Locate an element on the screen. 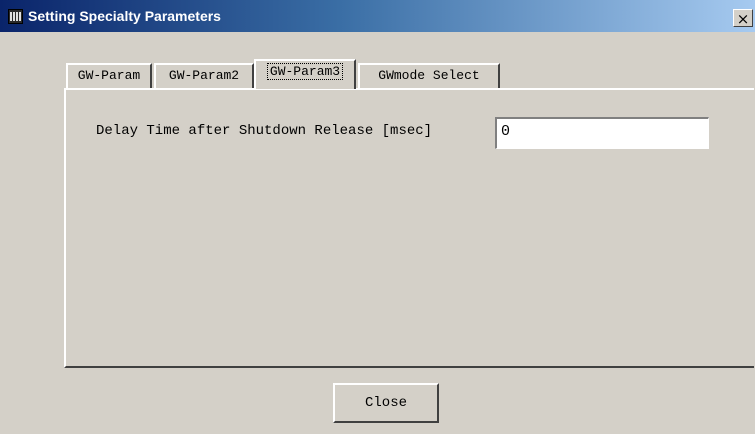 This screenshot has height=434, width=755. app-icon is located at coordinates (15, 16).